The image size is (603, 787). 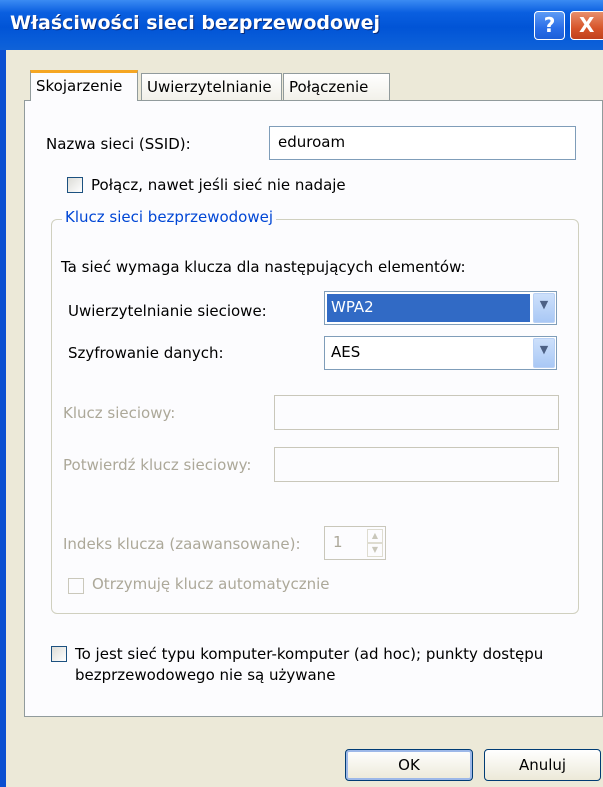 What do you see at coordinates (329, 87) in the screenshot?
I see `tab-label: Połączenie` at bounding box center [329, 87].